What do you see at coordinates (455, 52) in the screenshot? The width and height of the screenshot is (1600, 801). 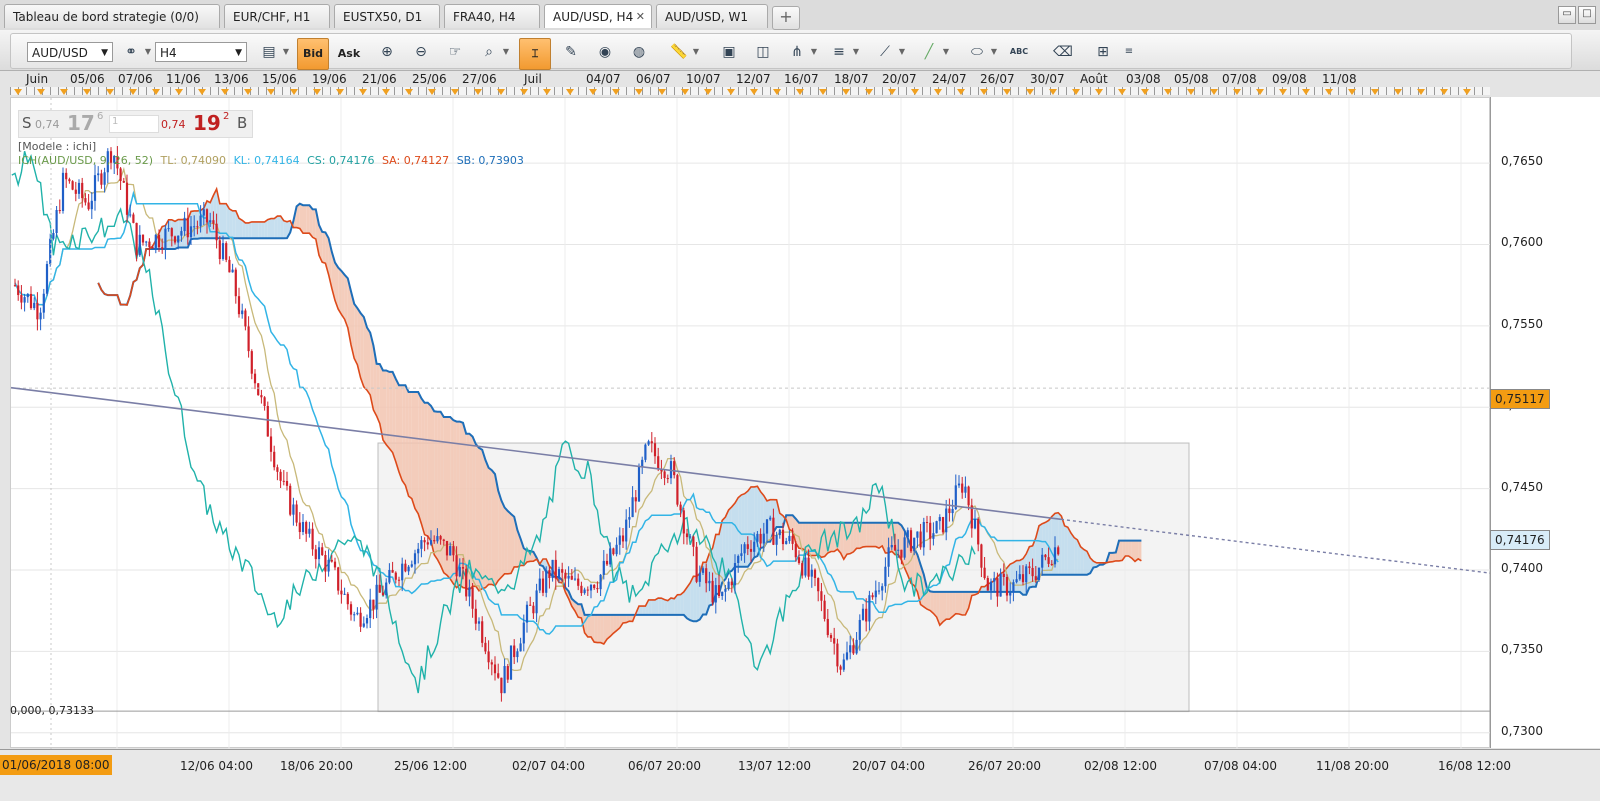 I see `hand-icon: ☞` at bounding box center [455, 52].